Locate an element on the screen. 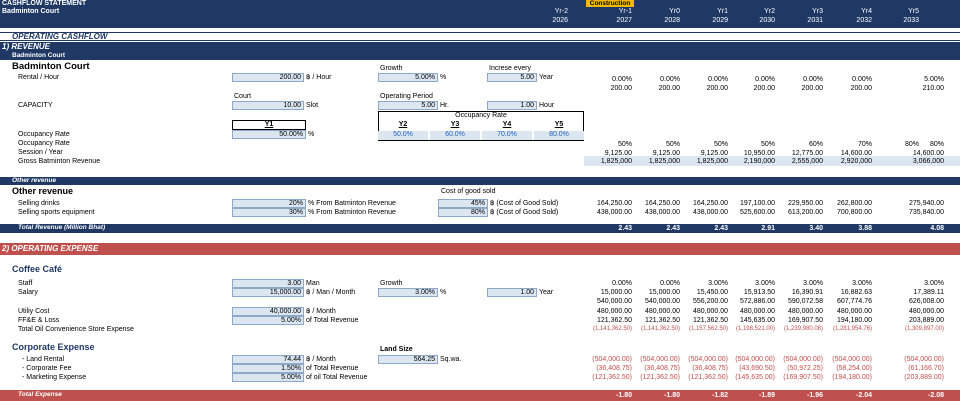  land-rental-unit: ฿ / Month is located at coordinates (321, 359).